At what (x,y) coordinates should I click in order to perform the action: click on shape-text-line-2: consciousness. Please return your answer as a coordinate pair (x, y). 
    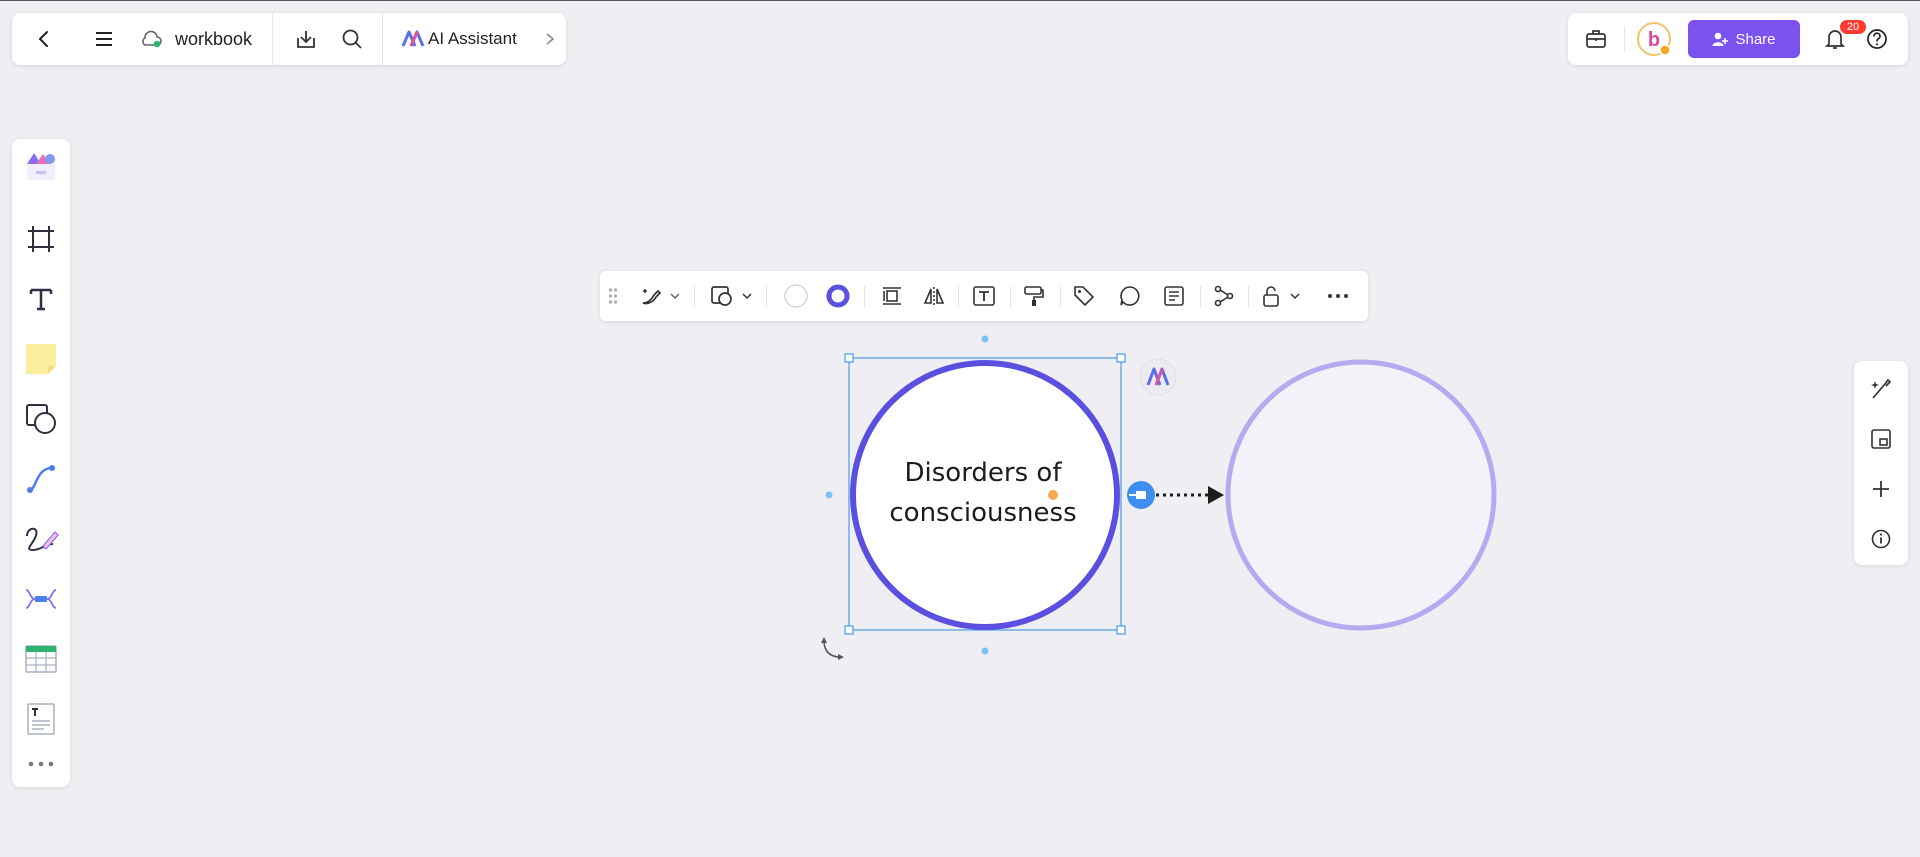
    Looking at the image, I should click on (983, 513).